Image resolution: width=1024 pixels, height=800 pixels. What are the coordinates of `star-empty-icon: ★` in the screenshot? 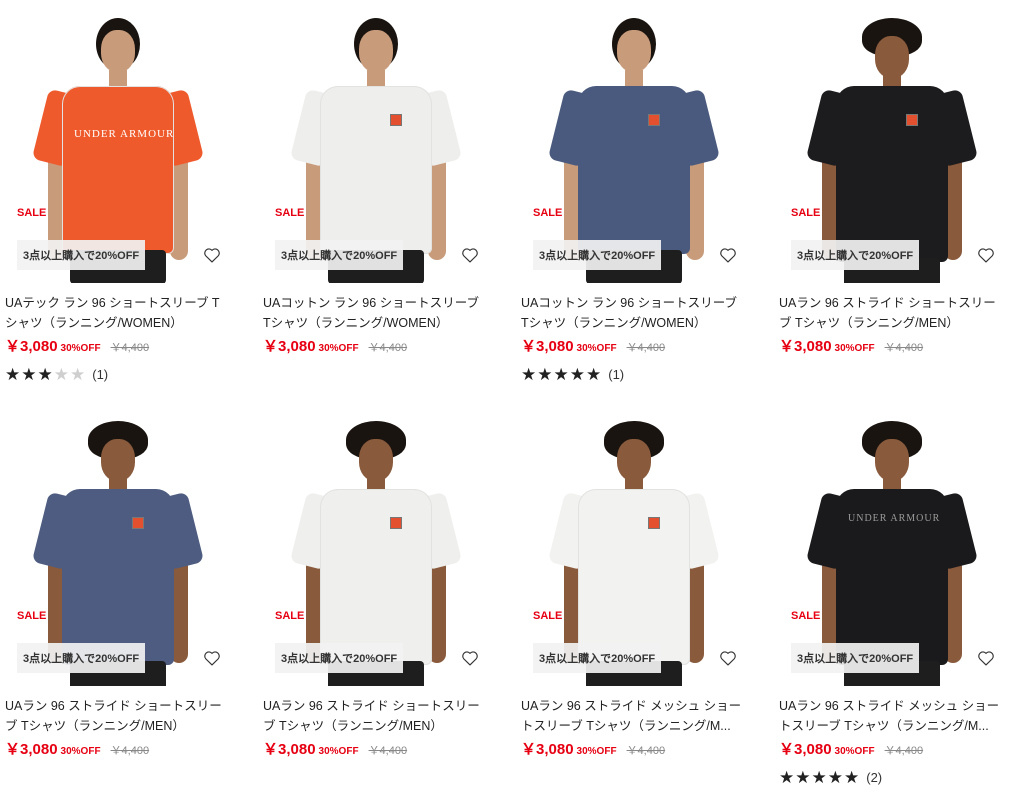 It's located at (78, 374).